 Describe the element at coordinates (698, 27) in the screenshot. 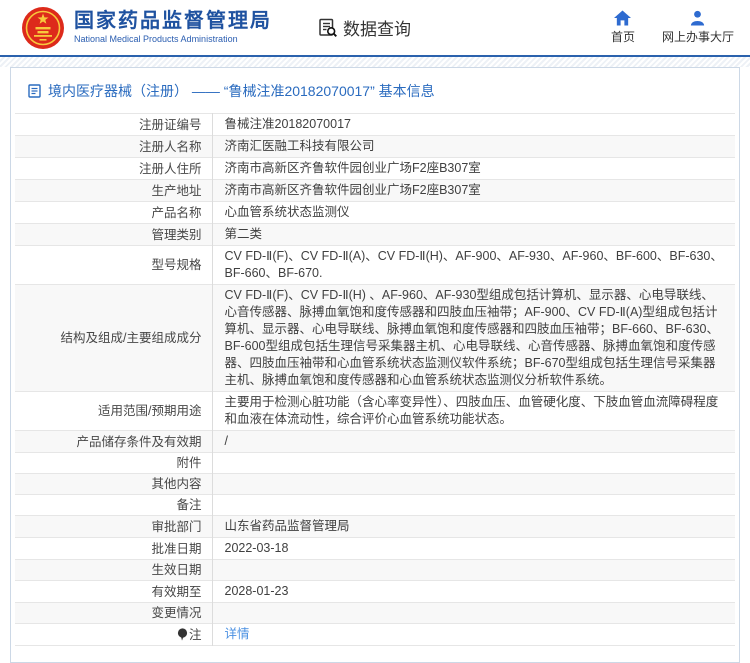

I see `nav-item-service-hall: 网上办事大厅` at that location.